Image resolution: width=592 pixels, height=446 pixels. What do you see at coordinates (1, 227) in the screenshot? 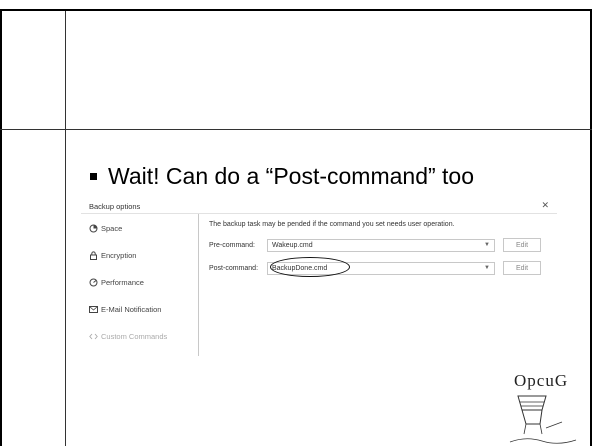
I see `slide-frame-left` at bounding box center [1, 227].